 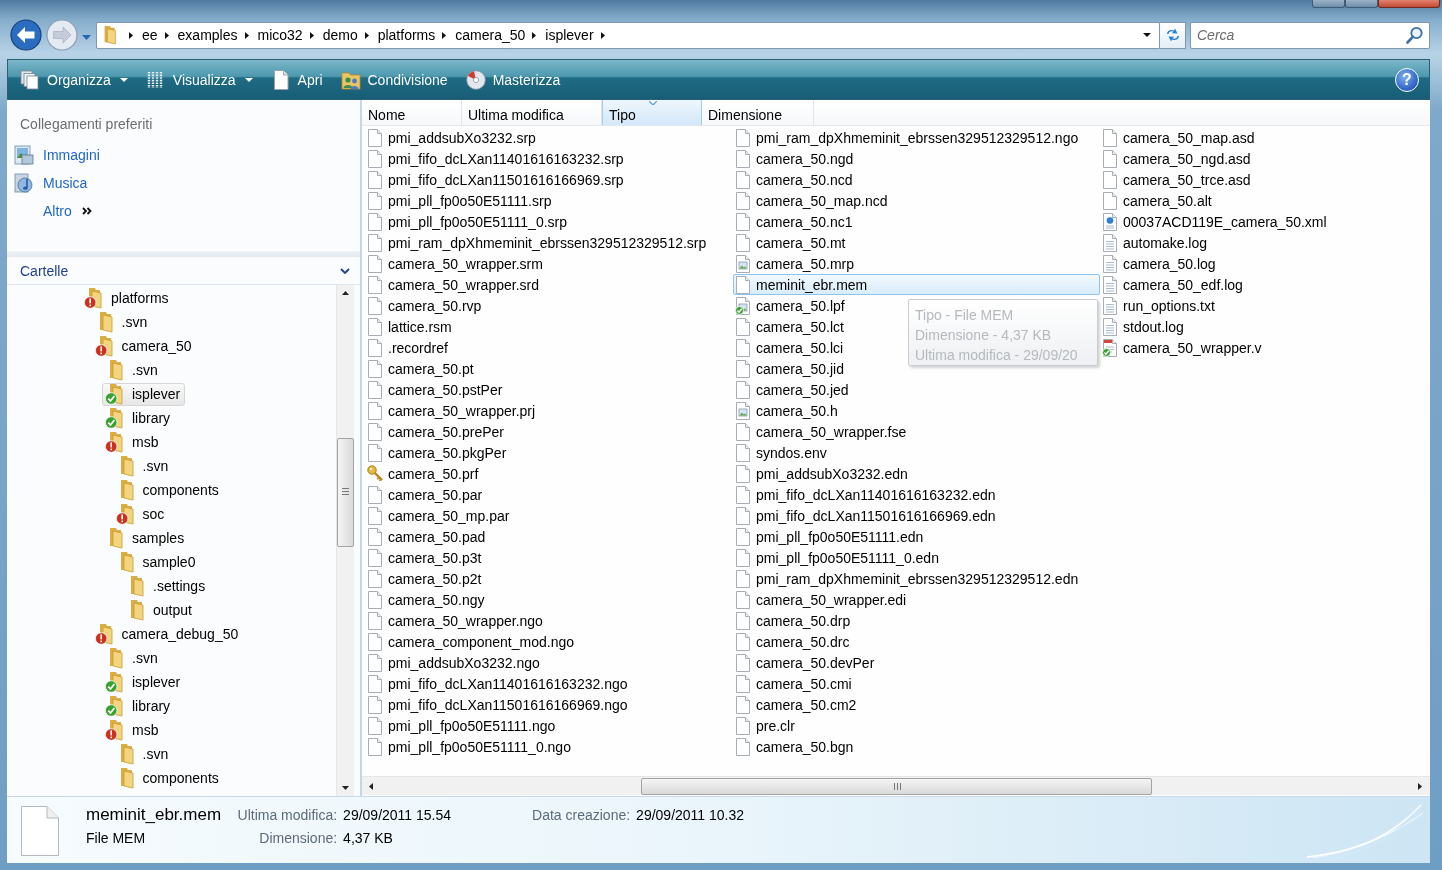 What do you see at coordinates (807, 662) in the screenshot?
I see `file-item: camera_50.devPer` at bounding box center [807, 662].